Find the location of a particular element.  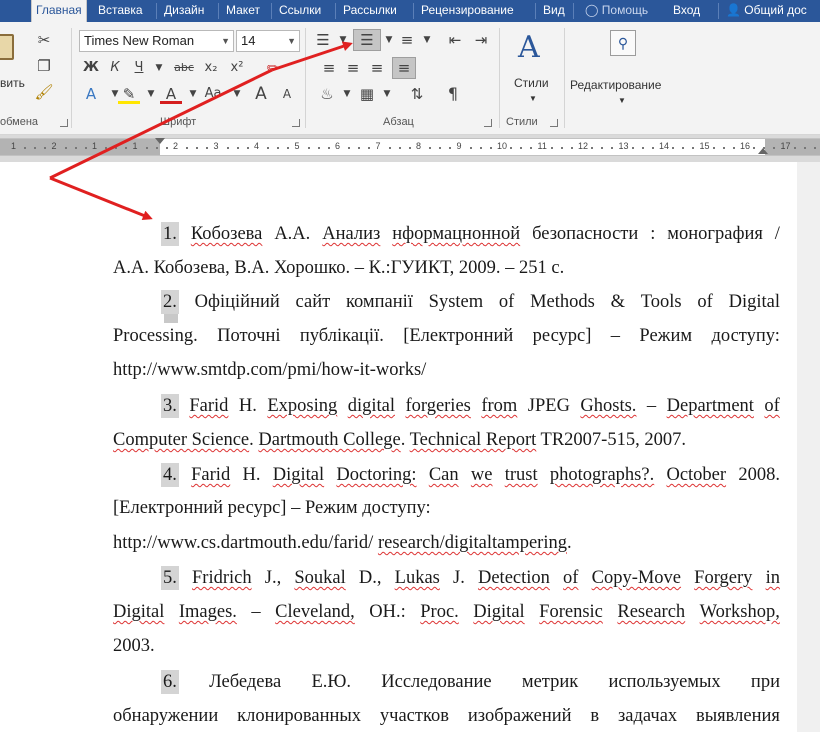

group-separator is located at coordinates (71, 78).